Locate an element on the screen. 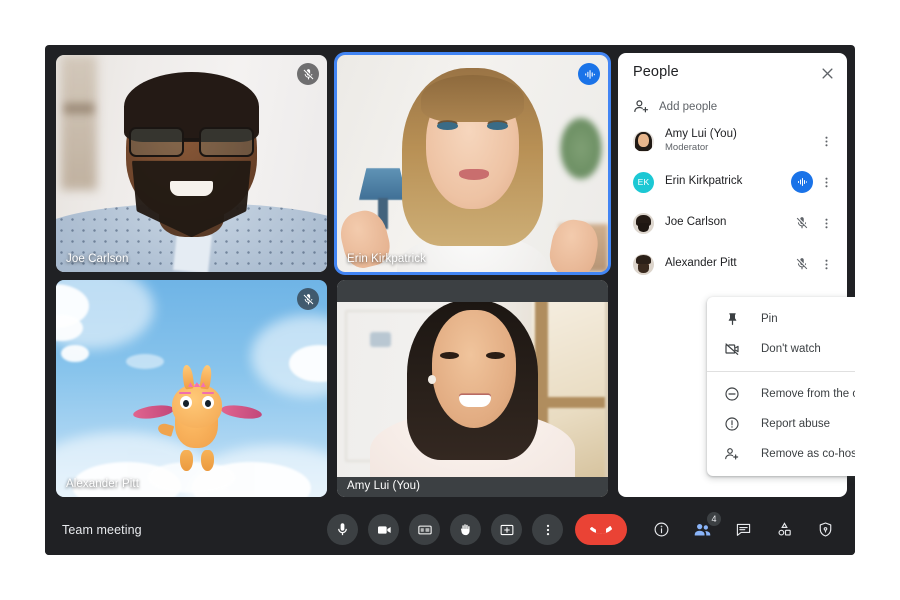 The width and height of the screenshot is (900, 600). right-controls: 4 is located at coordinates (743, 525).